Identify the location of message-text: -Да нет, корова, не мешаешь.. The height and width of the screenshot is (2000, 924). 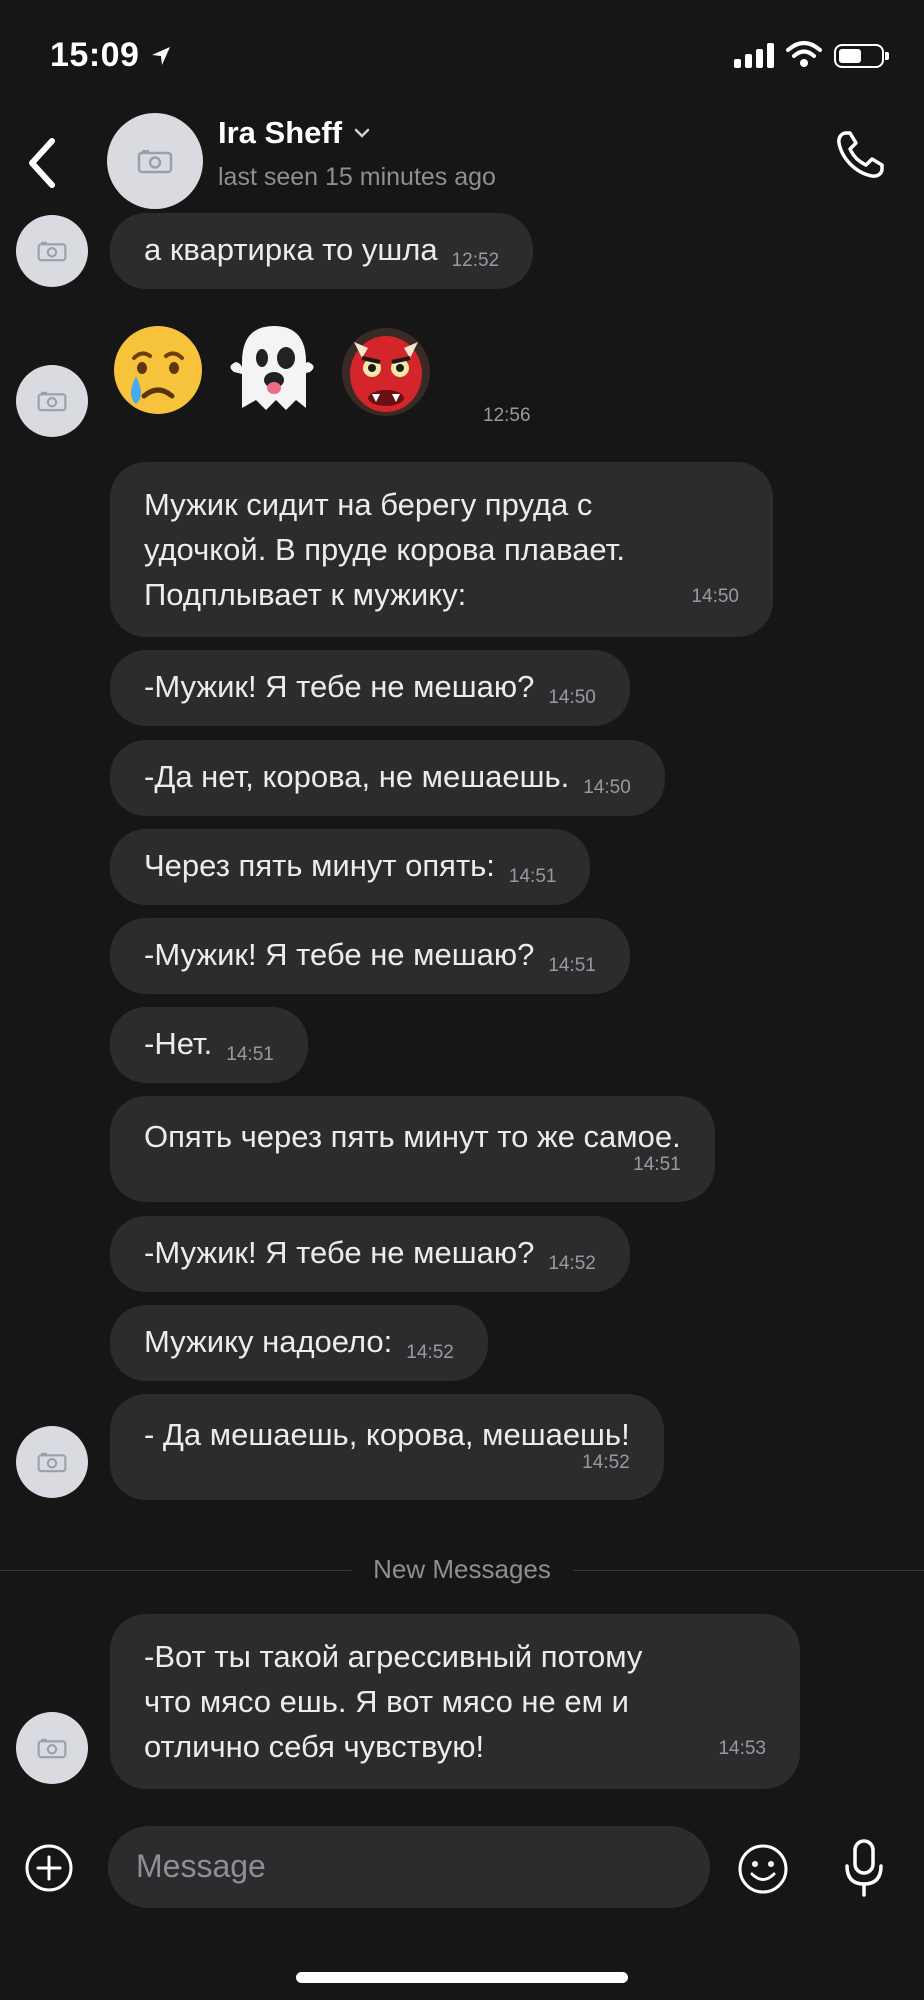
(357, 776).